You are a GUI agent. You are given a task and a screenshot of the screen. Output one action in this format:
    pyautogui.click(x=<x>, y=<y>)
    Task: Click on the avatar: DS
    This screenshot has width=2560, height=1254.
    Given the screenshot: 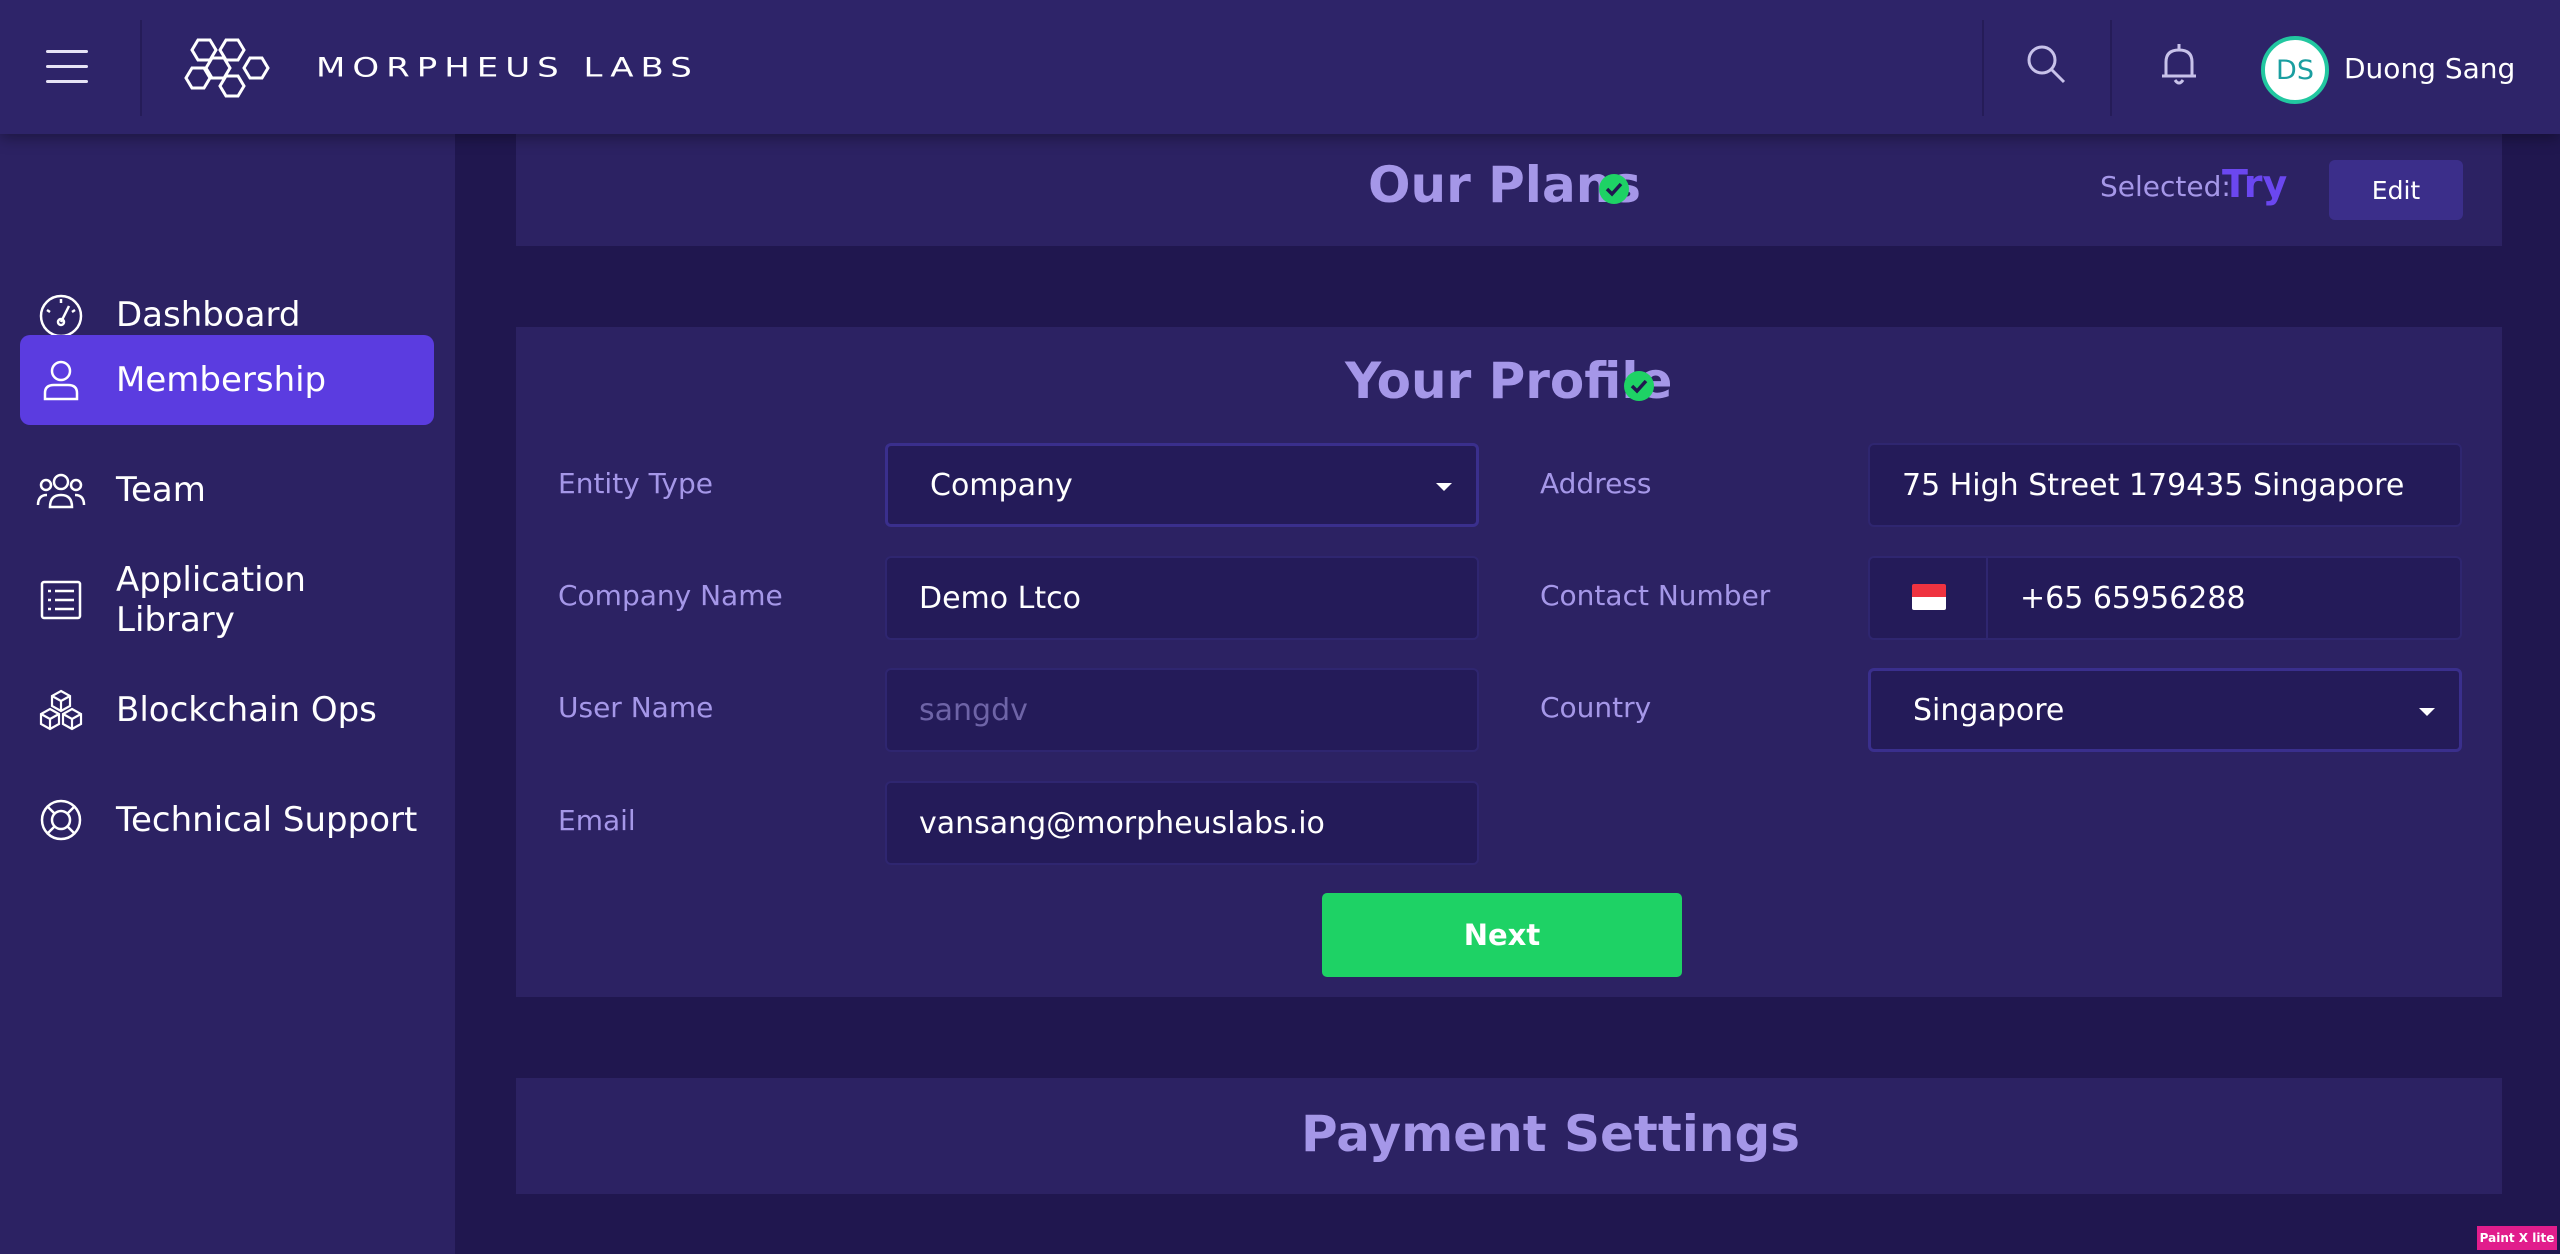 What is the action you would take?
    pyautogui.click(x=2295, y=70)
    